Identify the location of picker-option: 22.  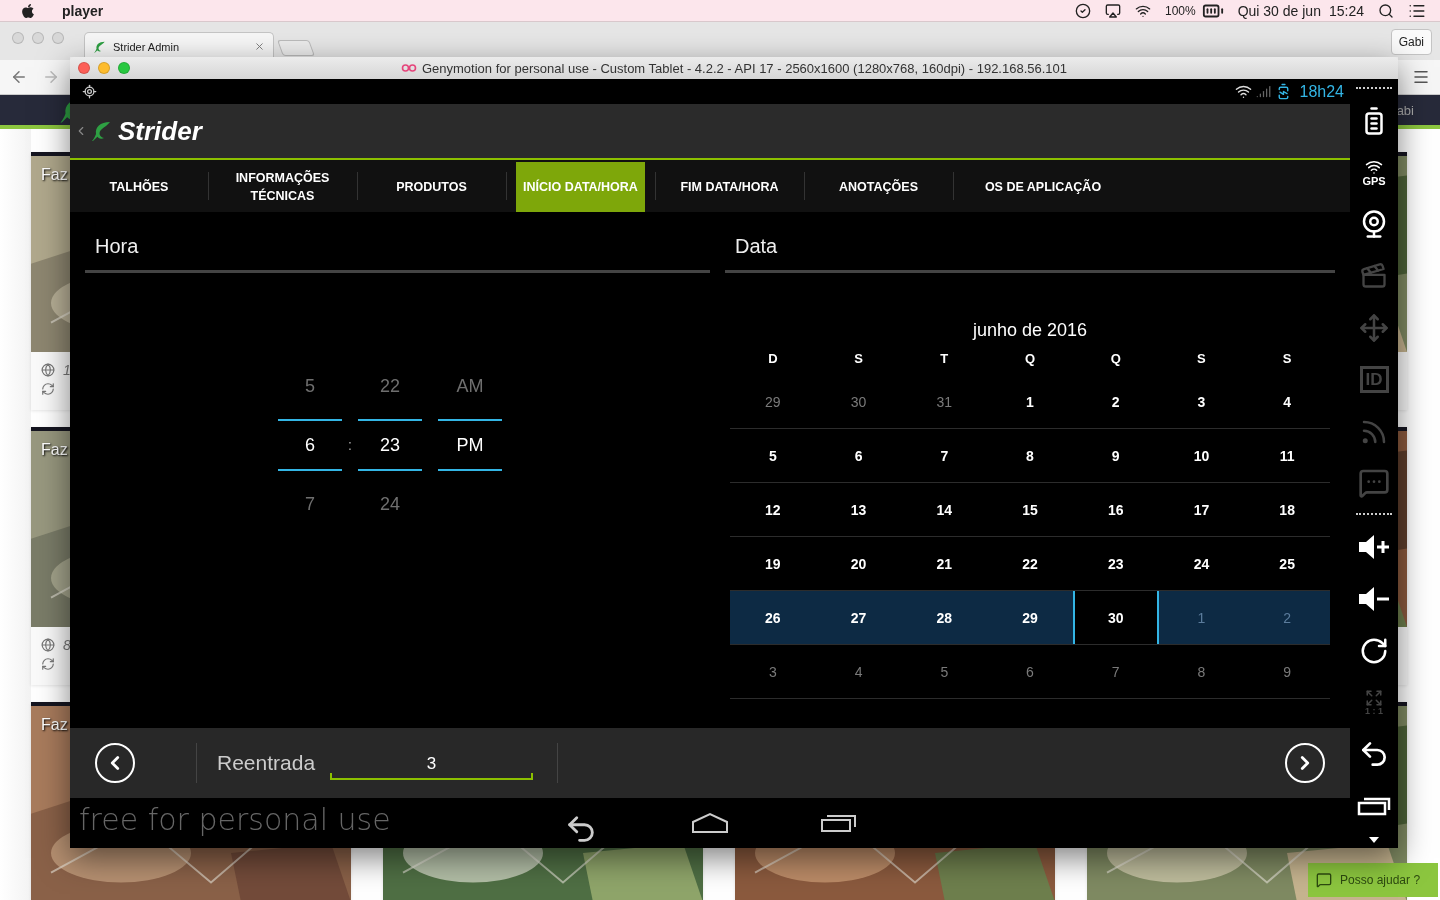
(390, 386).